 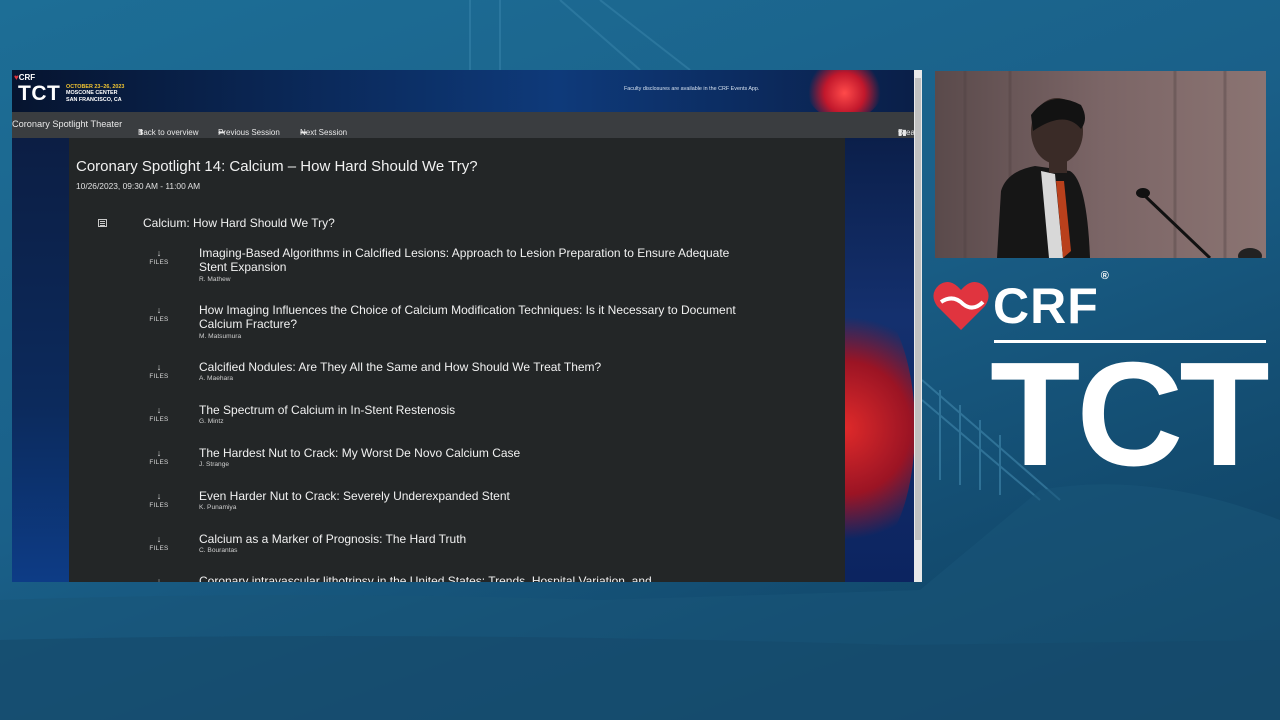 What do you see at coordinates (216, 378) in the screenshot?
I see `talk-speaker: A. Maehara` at bounding box center [216, 378].